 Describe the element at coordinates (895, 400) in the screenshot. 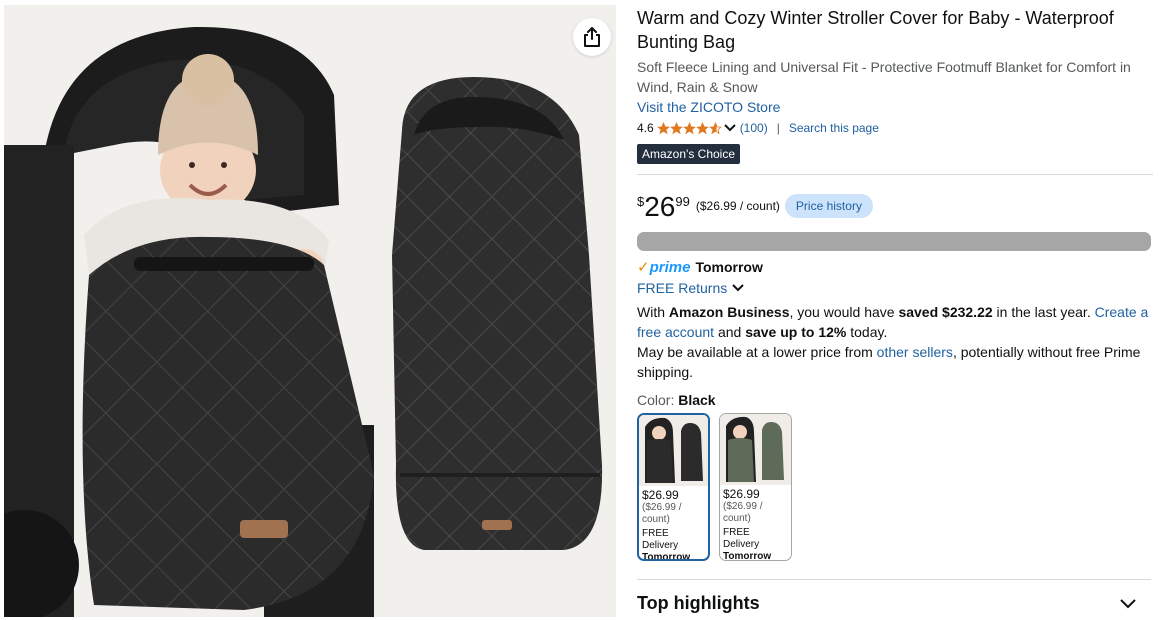

I see `color-label: Color: Black` at that location.